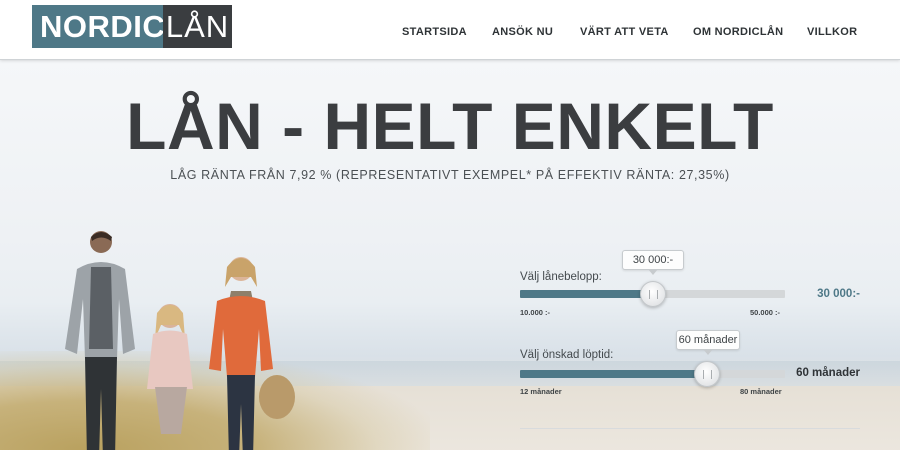 The height and width of the screenshot is (450, 900). I want to click on term-slider-track, so click(652, 374).